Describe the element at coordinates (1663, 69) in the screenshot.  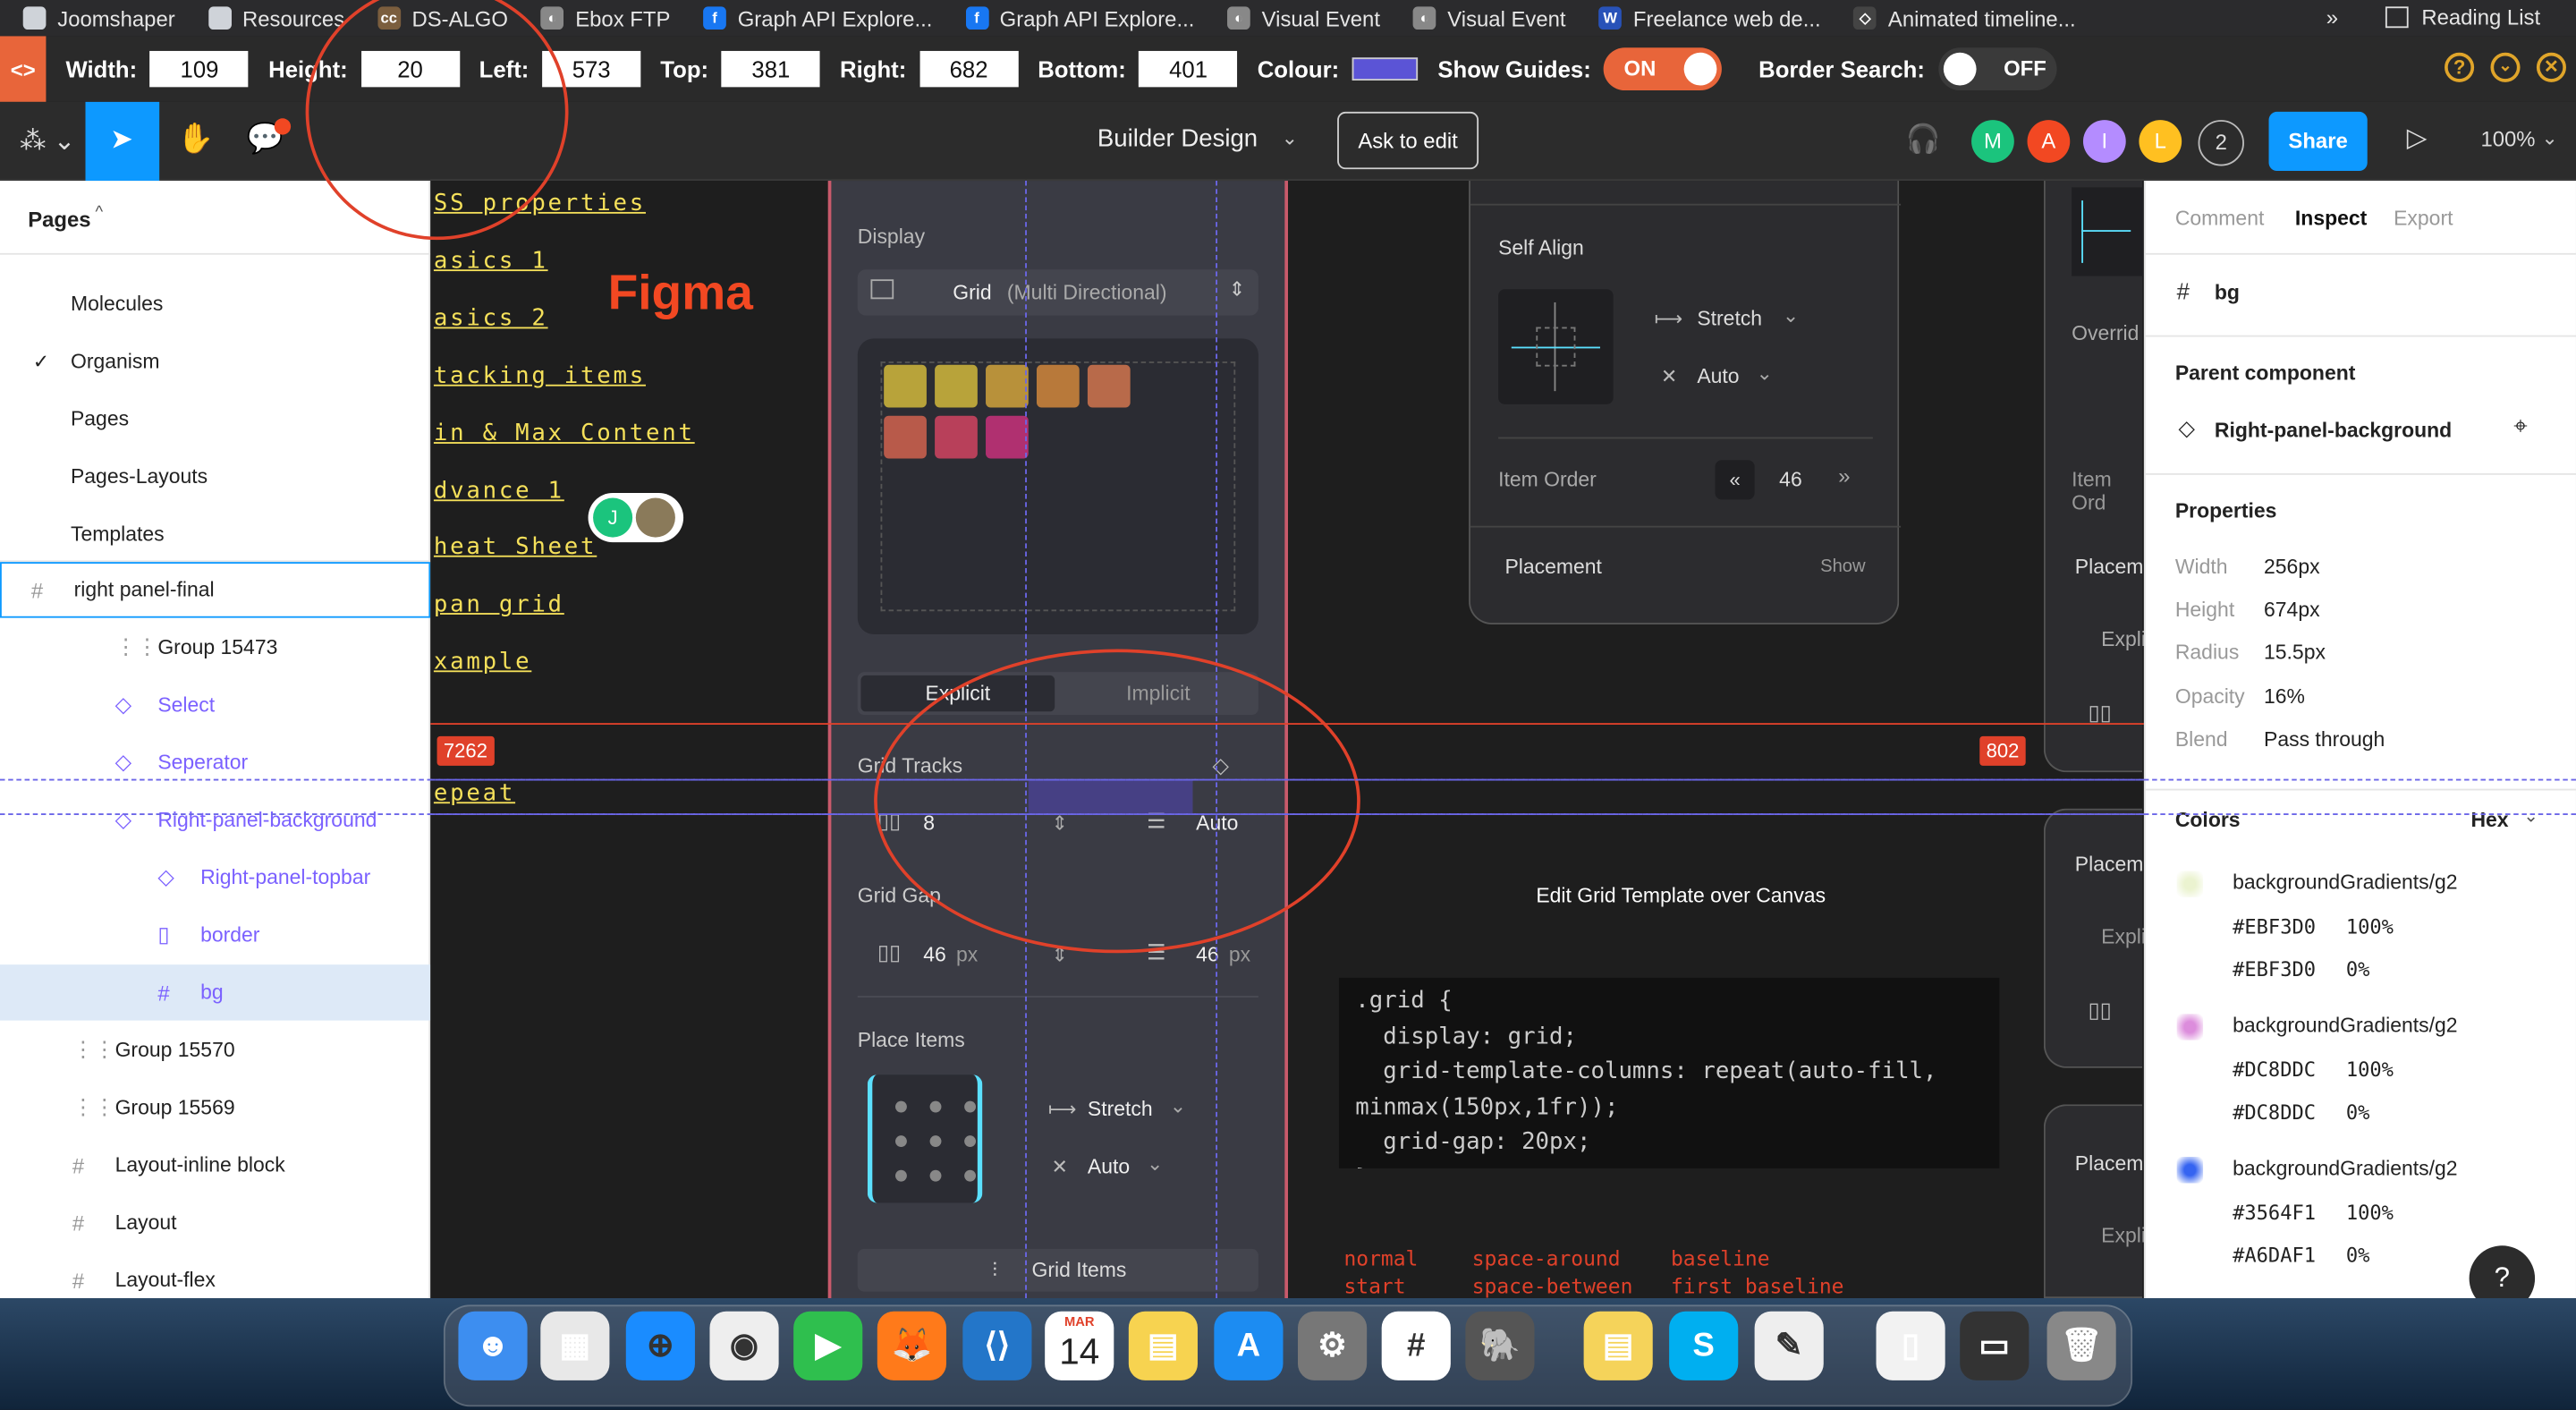
I see `guides-toggle: ON` at that location.